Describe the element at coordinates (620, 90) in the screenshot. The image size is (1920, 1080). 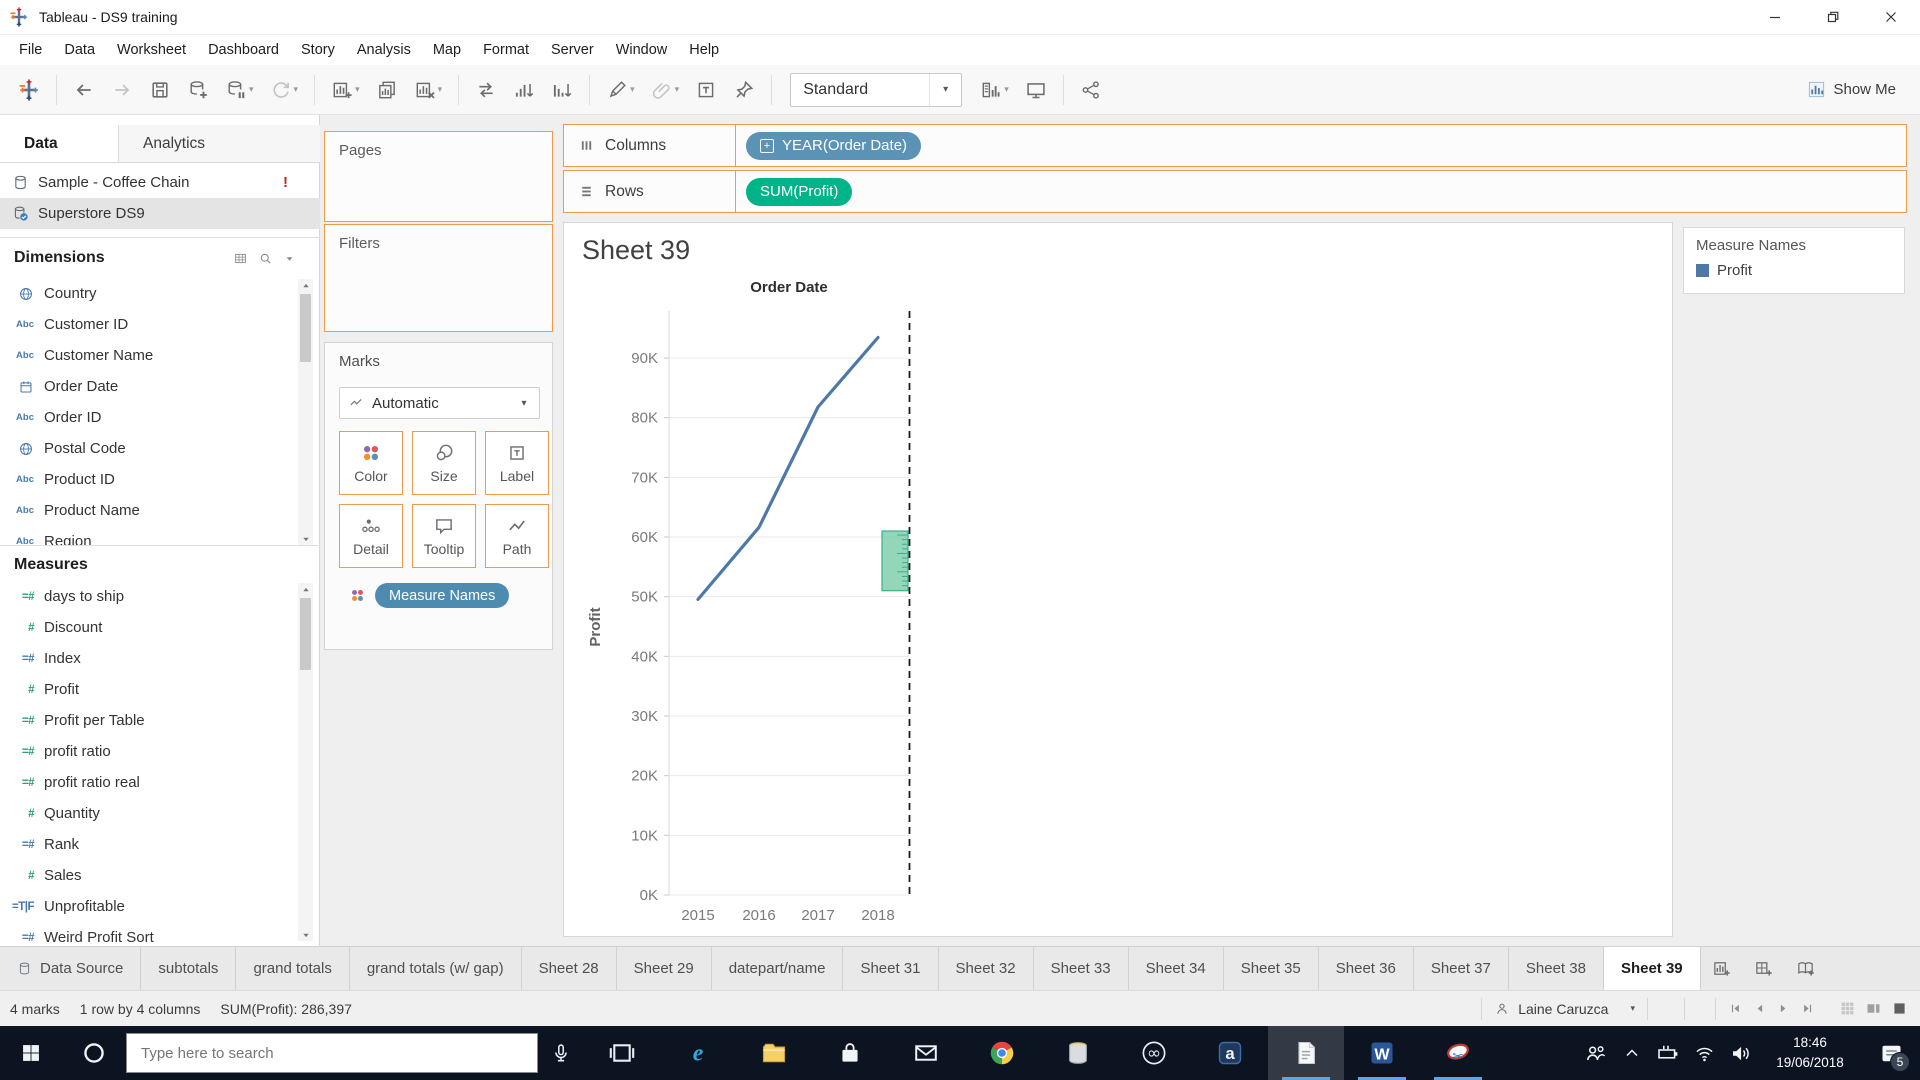
I see `highlight-button: ▾` at that location.